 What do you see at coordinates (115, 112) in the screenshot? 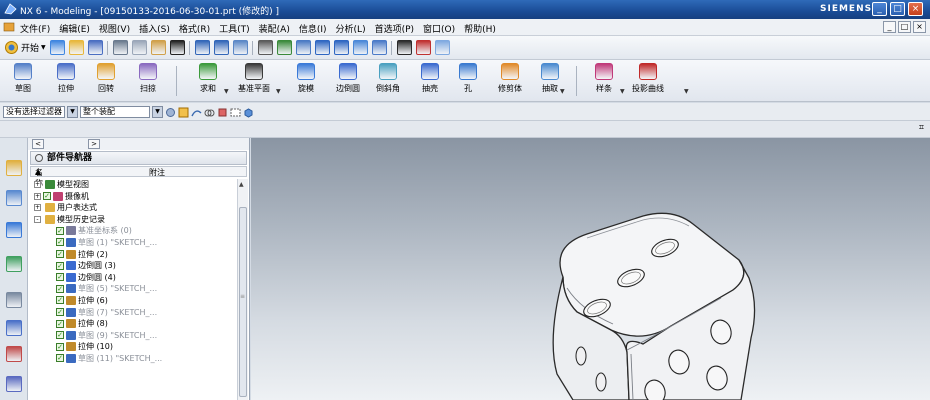
I see `selection-scope-select: 整个装配` at bounding box center [115, 112].